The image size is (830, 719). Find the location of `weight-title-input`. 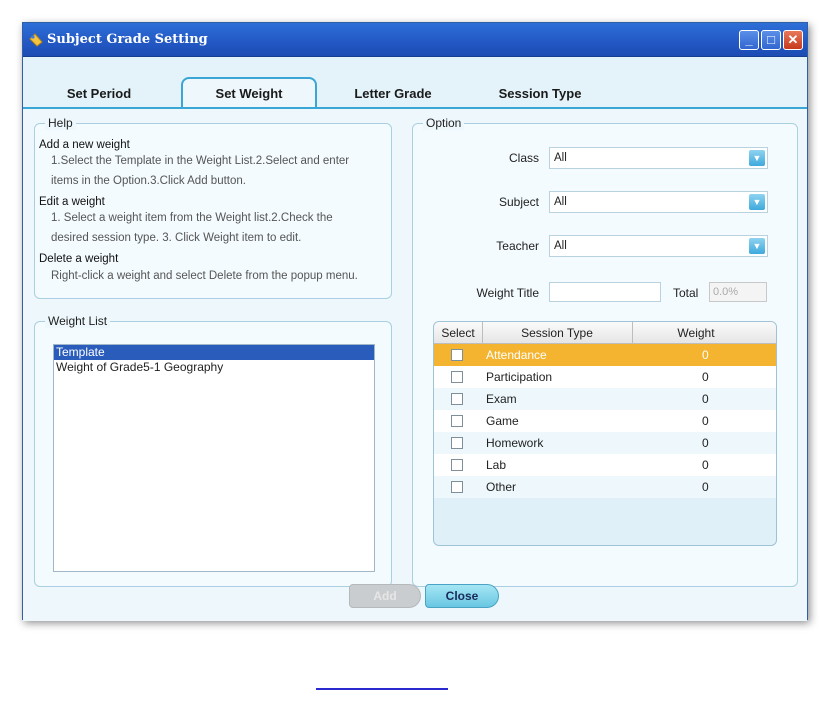

weight-title-input is located at coordinates (605, 292).